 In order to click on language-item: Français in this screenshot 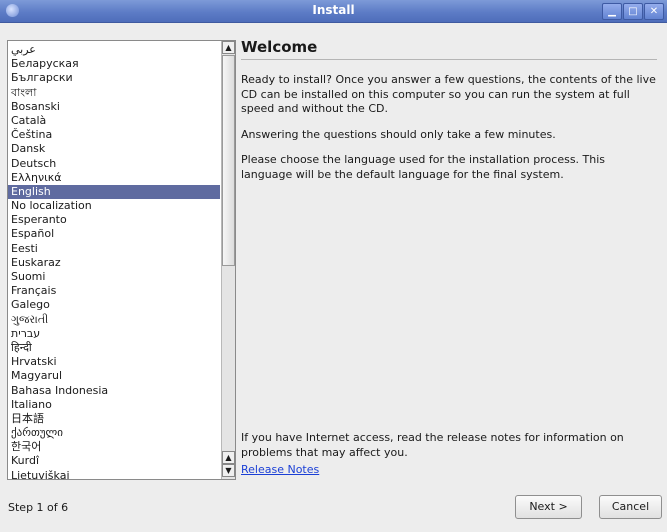, I will do `click(114, 291)`.